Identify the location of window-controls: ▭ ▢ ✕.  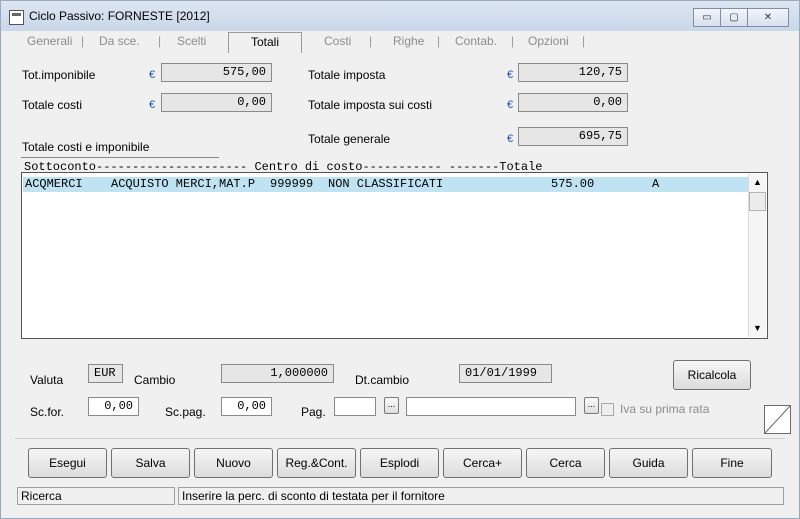
(741, 17).